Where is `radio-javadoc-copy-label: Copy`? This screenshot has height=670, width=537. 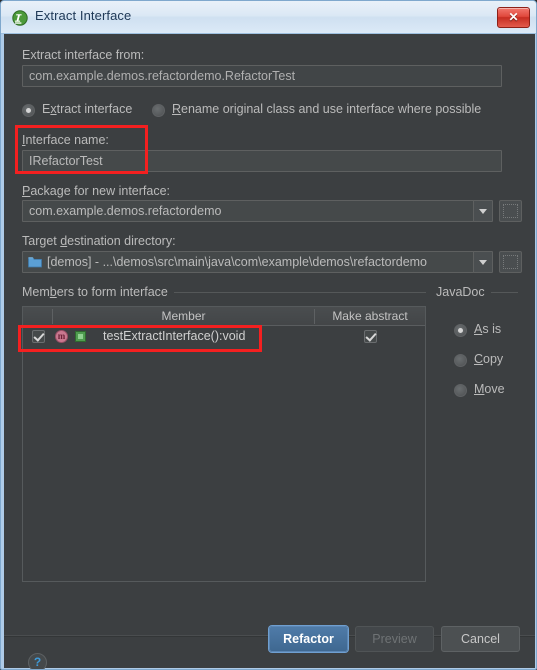 radio-javadoc-copy-label: Copy is located at coordinates (489, 359).